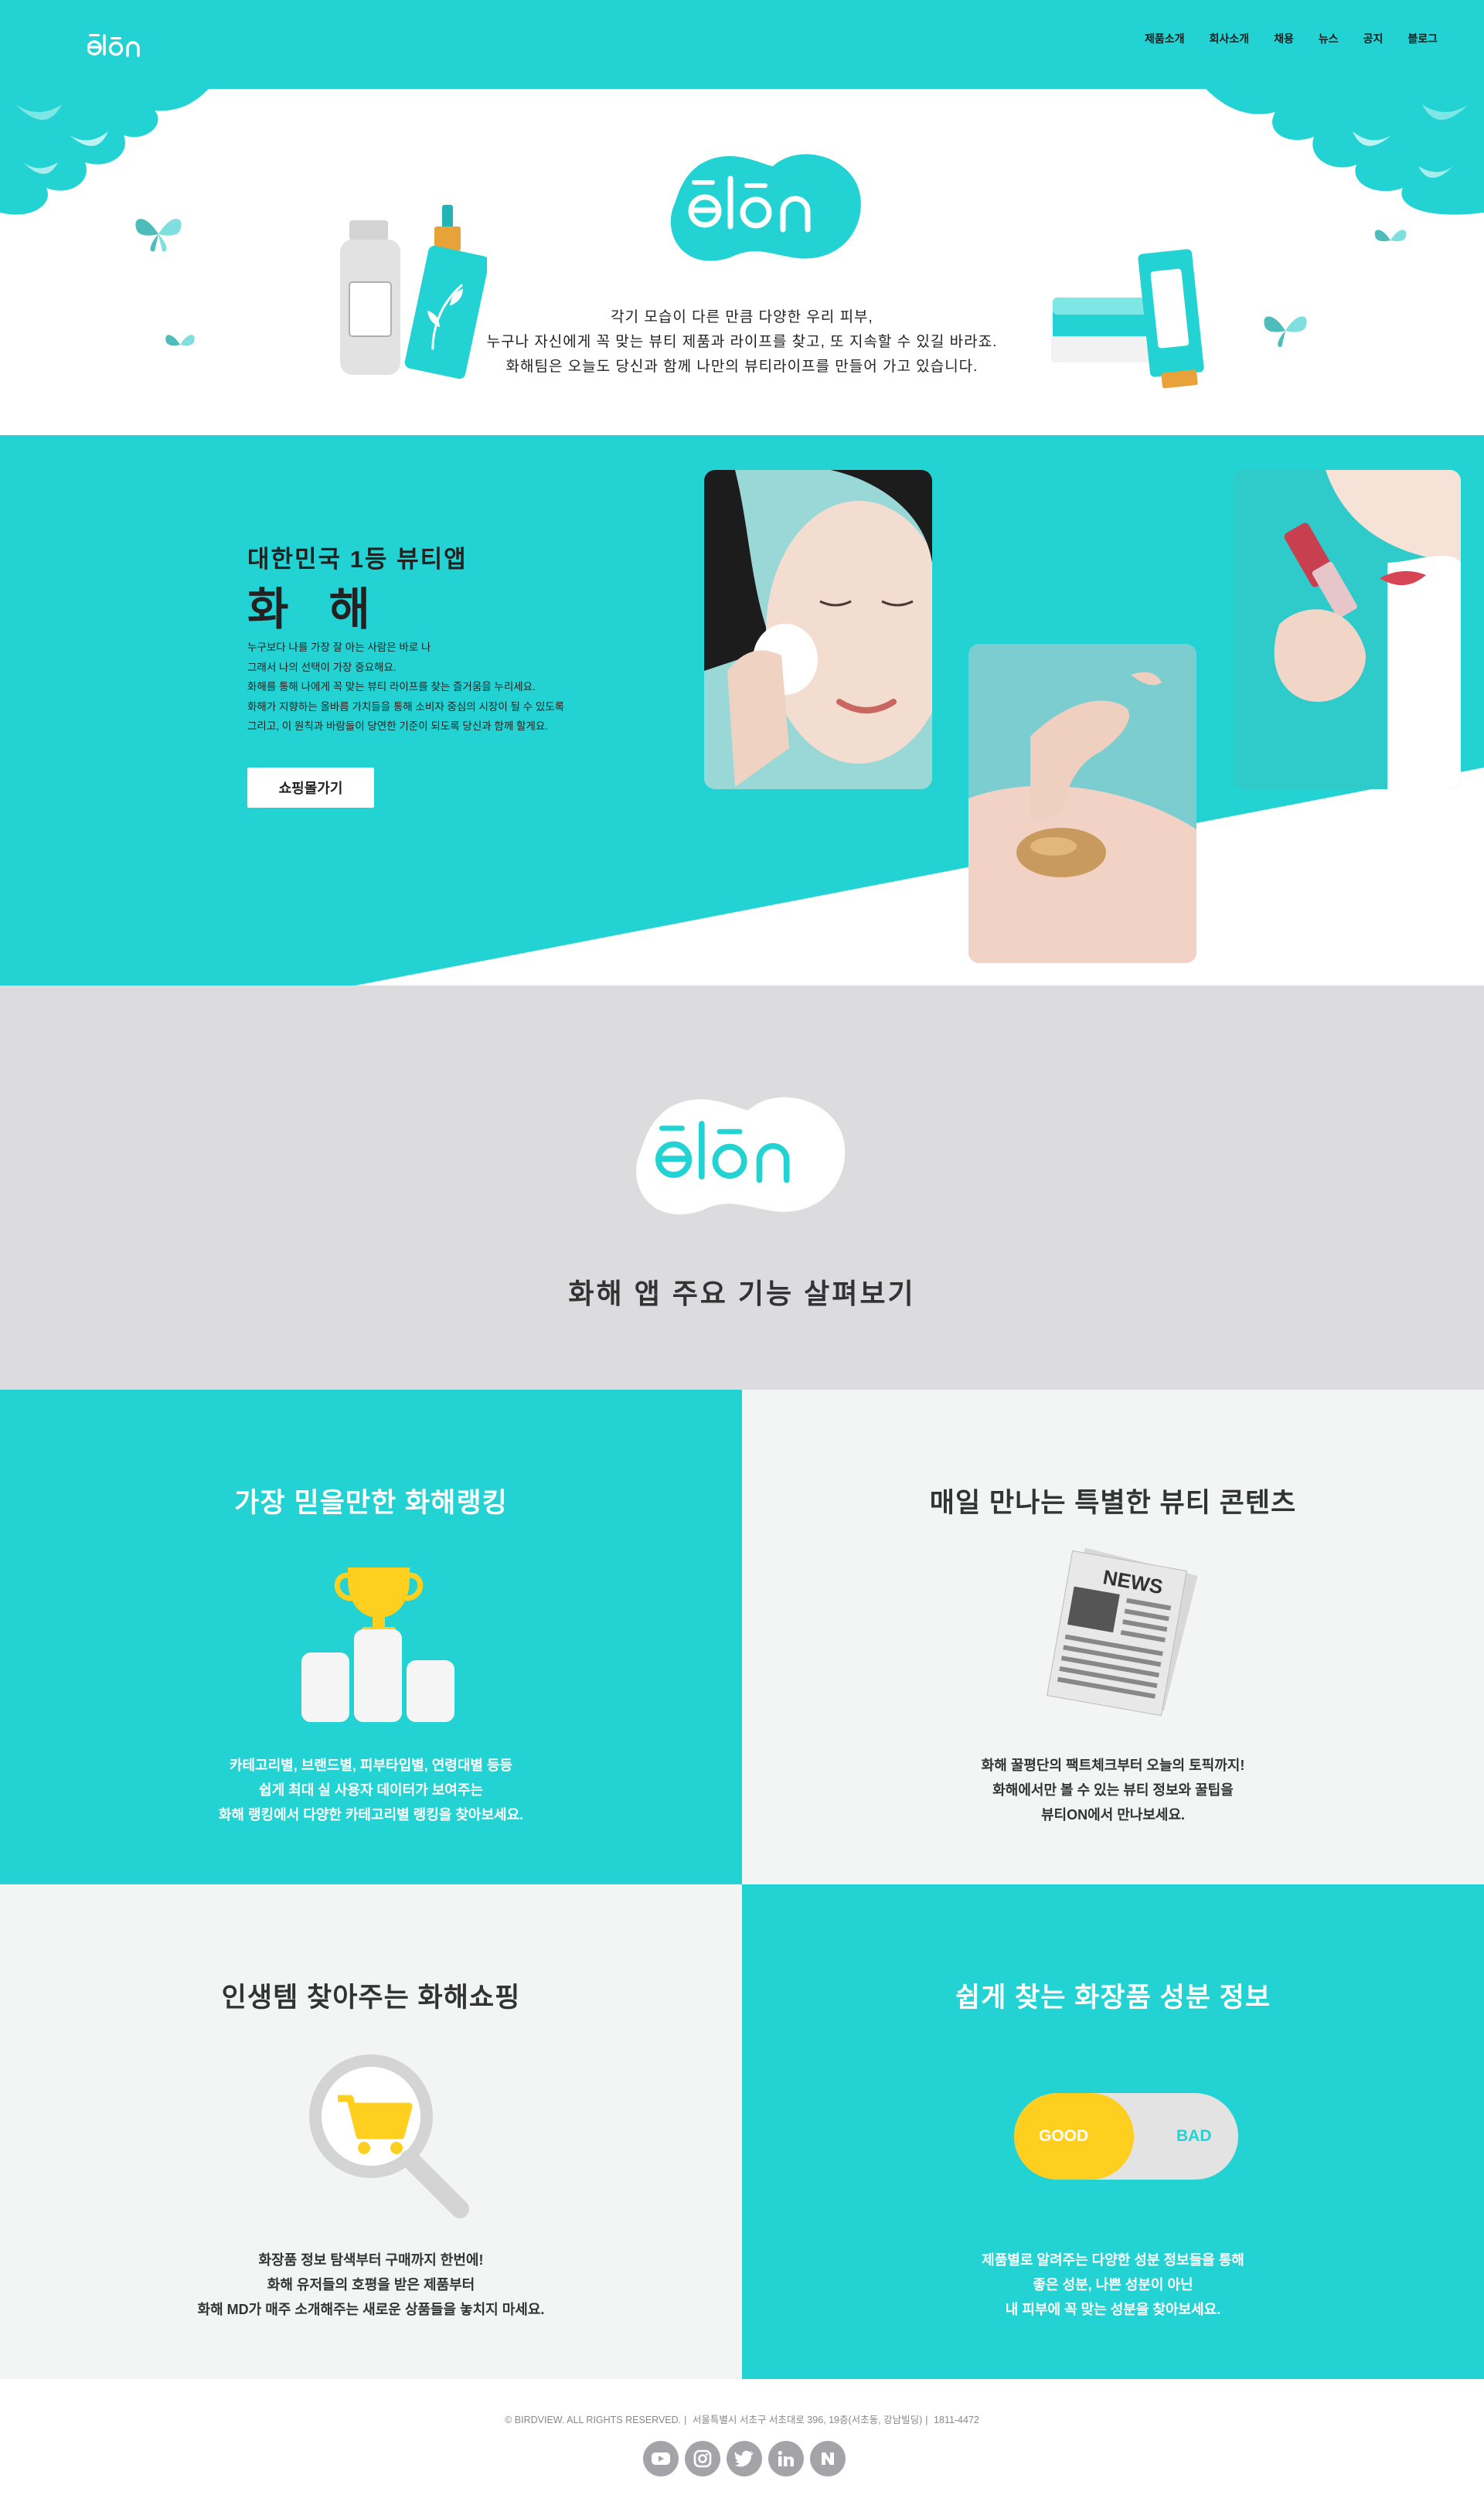  I want to click on trophy-podium-icon, so click(377, 1645).